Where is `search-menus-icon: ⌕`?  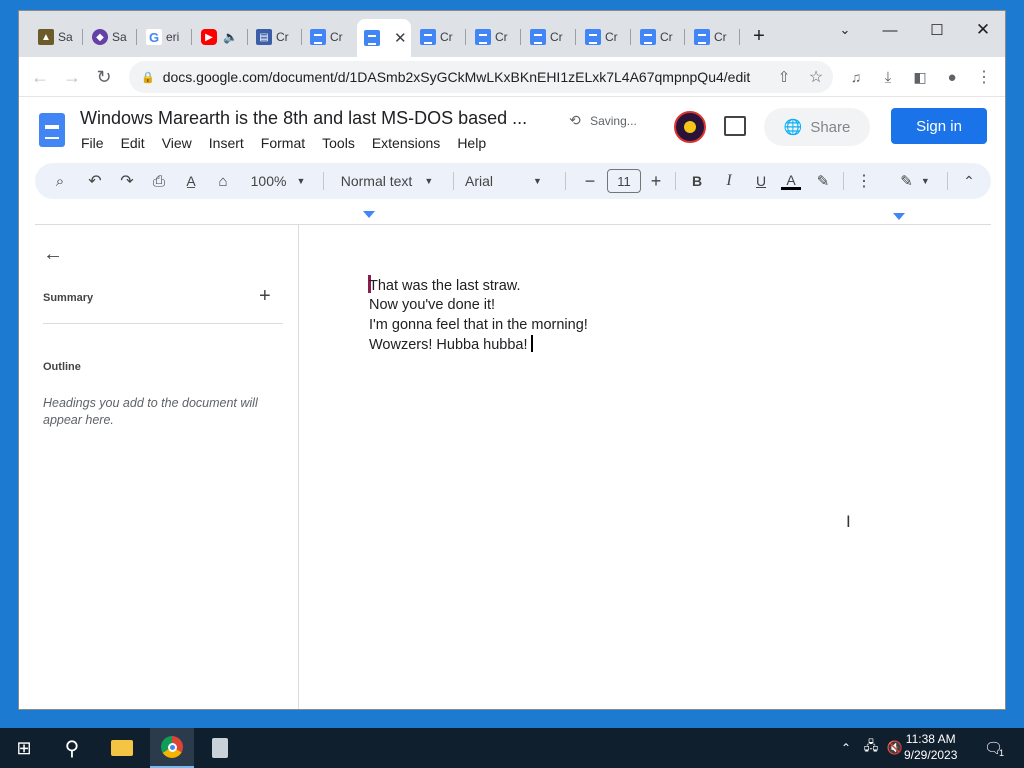 search-menus-icon: ⌕ is located at coordinates (60, 181).